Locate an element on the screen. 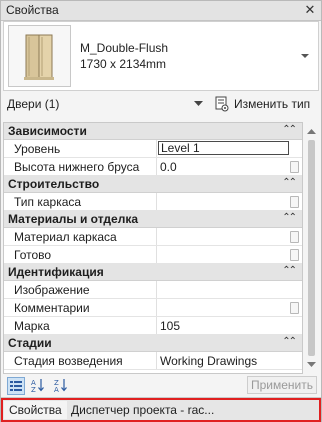 The height and width of the screenshot is (422, 322). group-header-identity: Идентификация ⌃⌃ is located at coordinates (153, 272).